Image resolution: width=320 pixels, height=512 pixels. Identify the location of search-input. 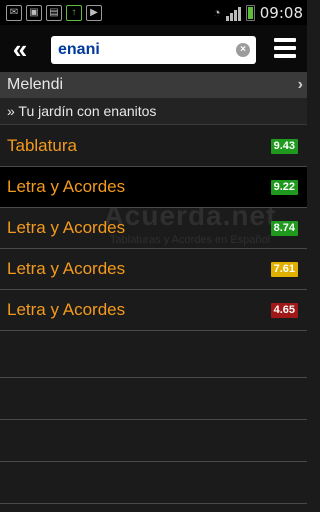
(143, 50).